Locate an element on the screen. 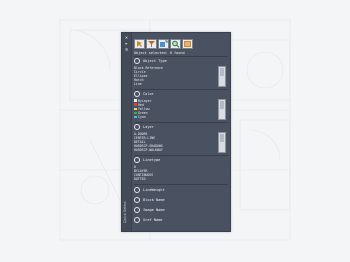 The height and width of the screenshot is (262, 350). linetype-list: 0 BYLAYER CONTINUOUS DOTTED is located at coordinates (174, 173).